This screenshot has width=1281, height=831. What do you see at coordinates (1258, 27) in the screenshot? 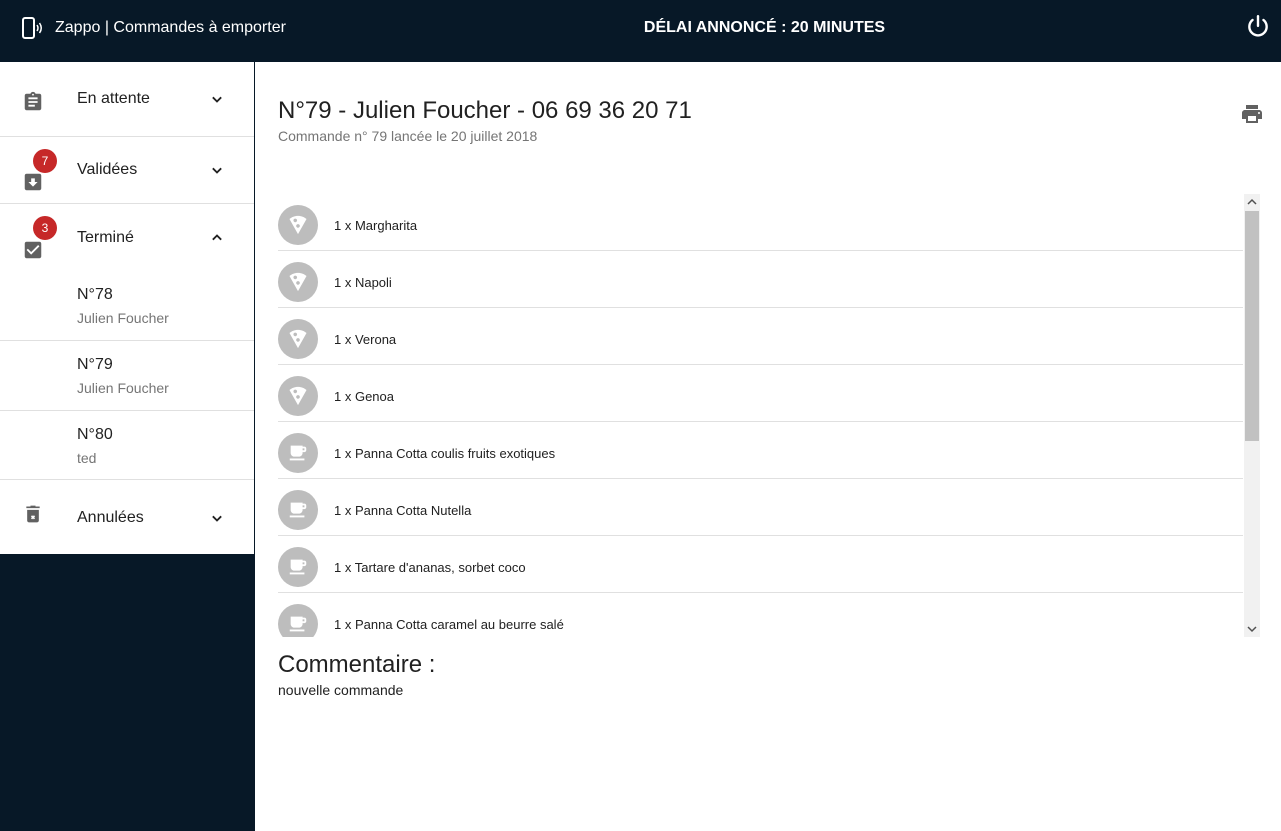
I see `power-icon` at bounding box center [1258, 27].